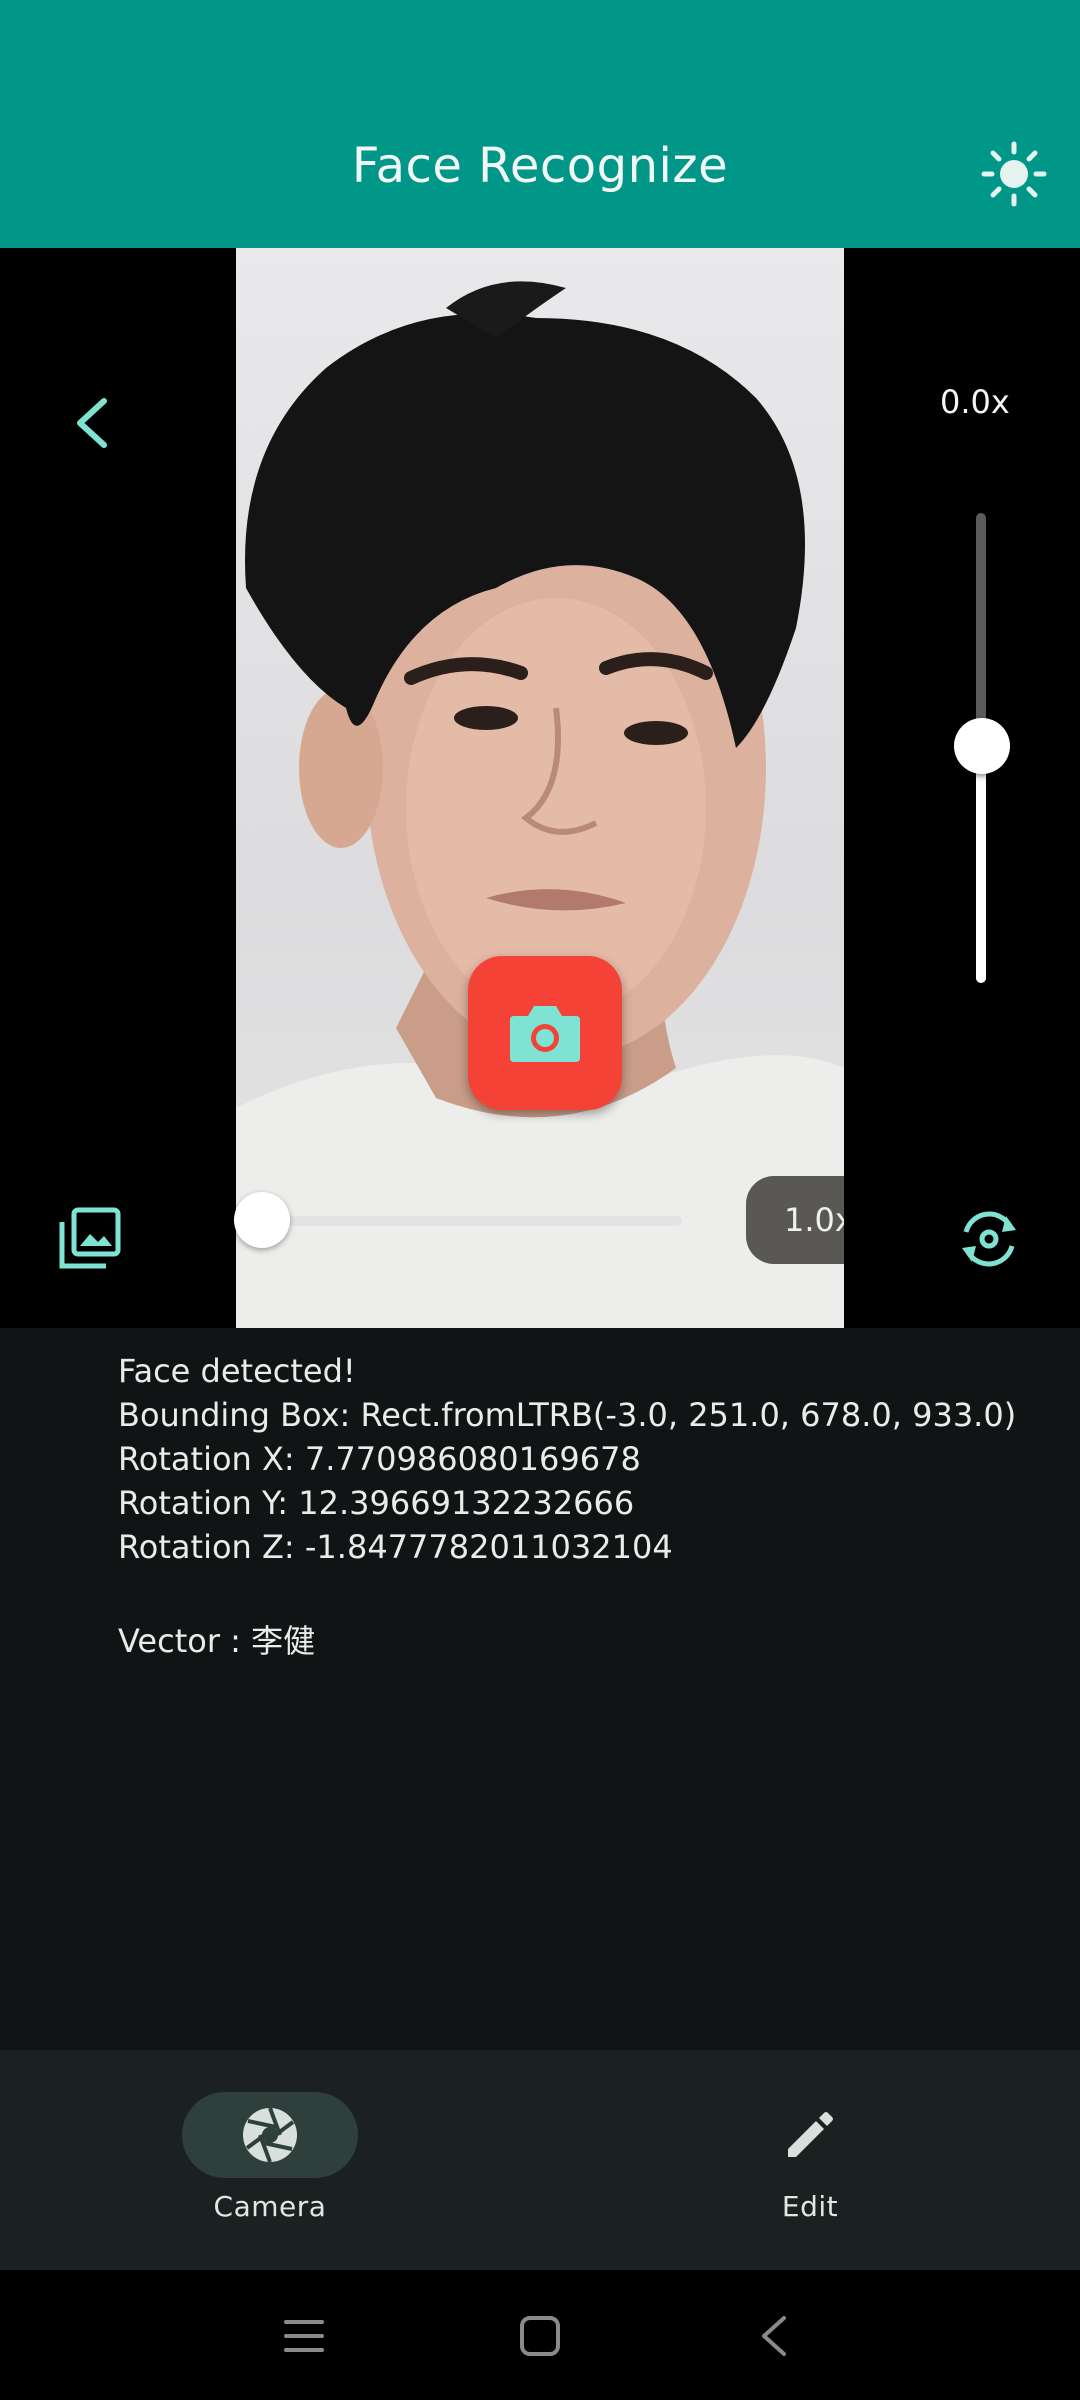 The height and width of the screenshot is (2400, 1080). What do you see at coordinates (774, 2336) in the screenshot?
I see `back-icon` at bounding box center [774, 2336].